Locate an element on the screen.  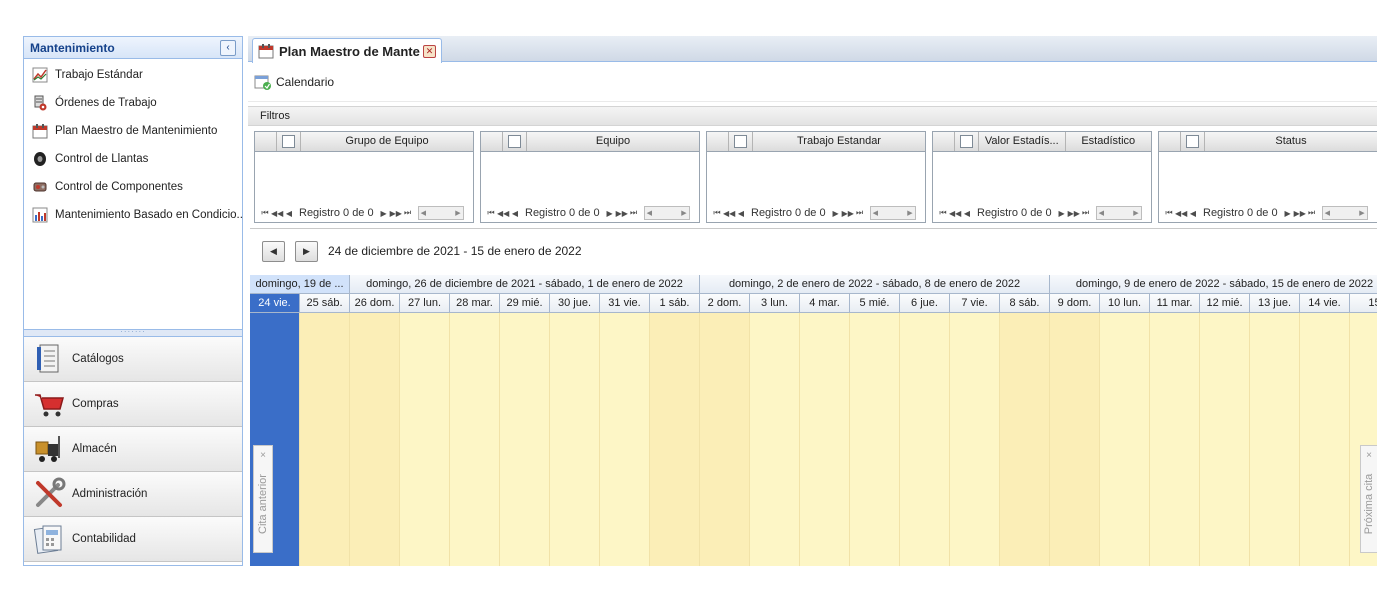
section-button-compras: Compras is located at coordinates (133, 404).